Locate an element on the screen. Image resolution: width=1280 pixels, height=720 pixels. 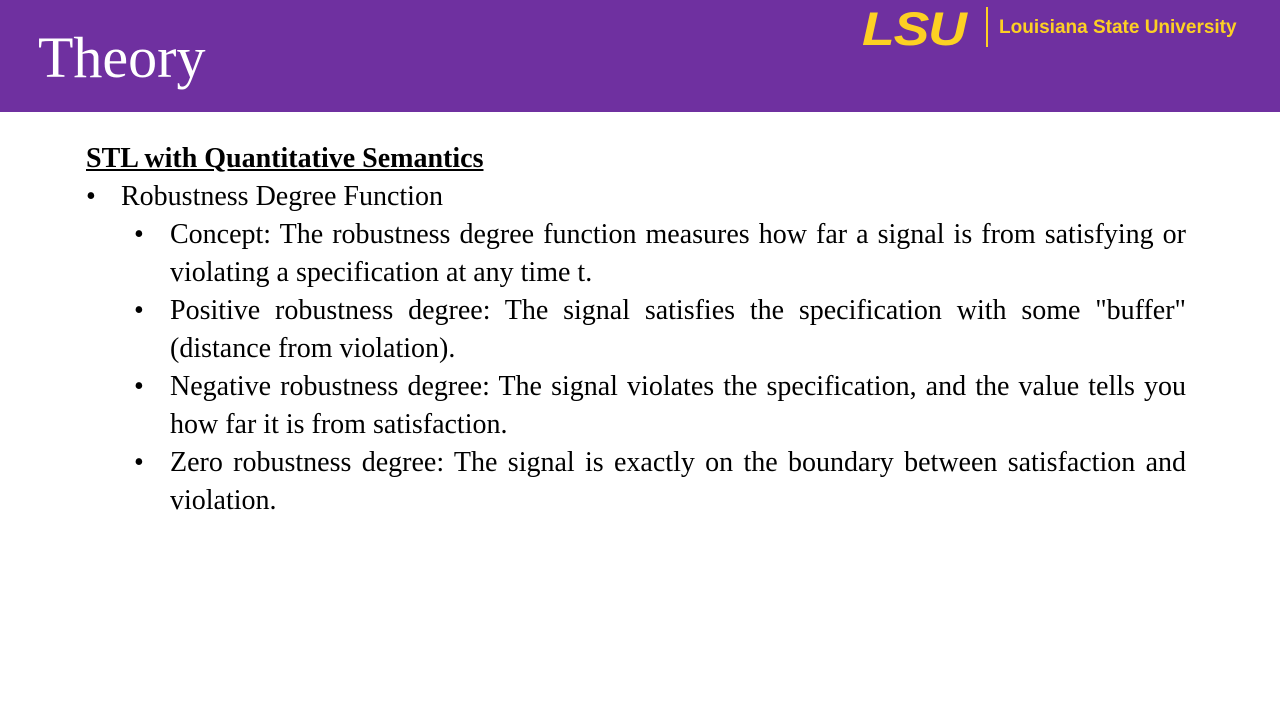
university-name: Louisiana State University is located at coordinates (1118, 27).